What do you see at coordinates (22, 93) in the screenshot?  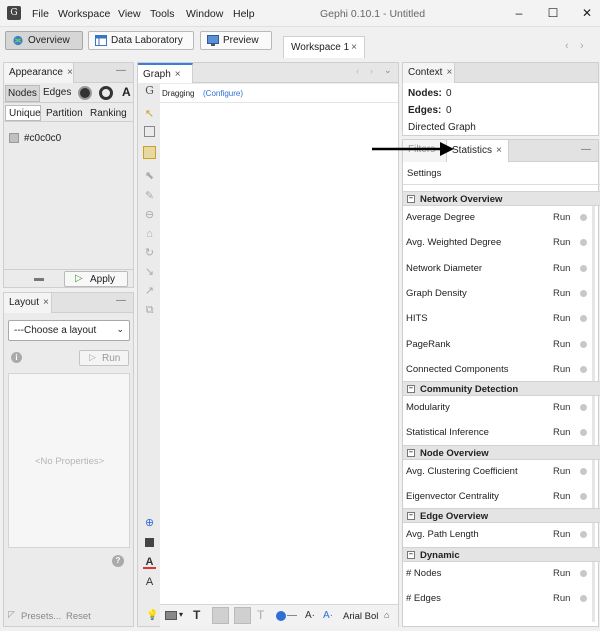 I see `tab-nodes: Nodes` at bounding box center [22, 93].